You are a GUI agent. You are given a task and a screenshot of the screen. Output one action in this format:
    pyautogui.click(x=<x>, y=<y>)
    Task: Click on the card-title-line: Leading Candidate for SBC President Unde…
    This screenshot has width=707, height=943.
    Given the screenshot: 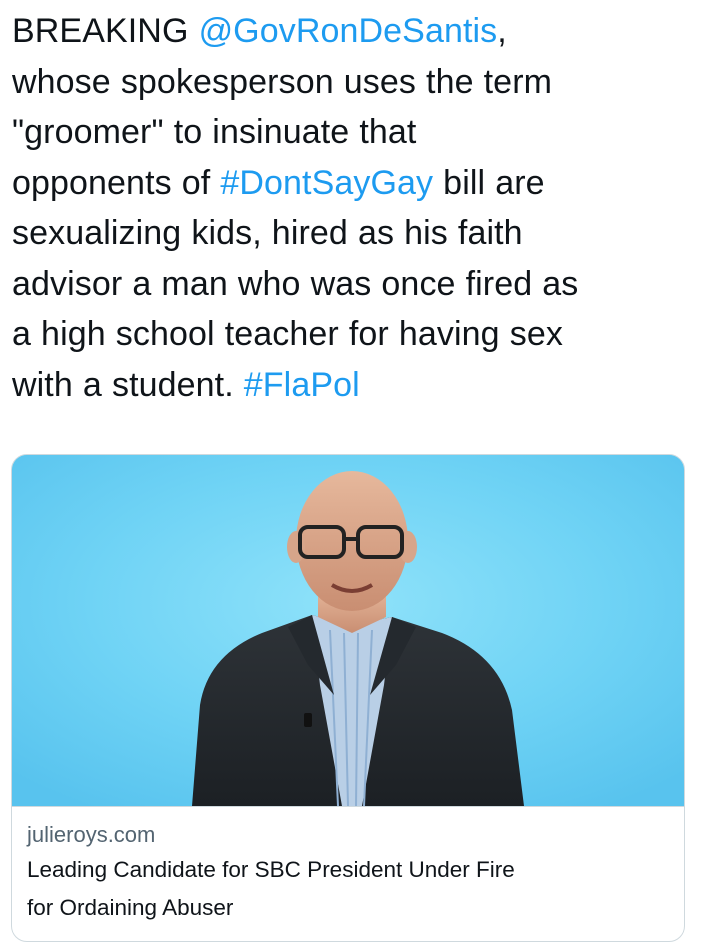 What is the action you would take?
    pyautogui.click(x=271, y=869)
    